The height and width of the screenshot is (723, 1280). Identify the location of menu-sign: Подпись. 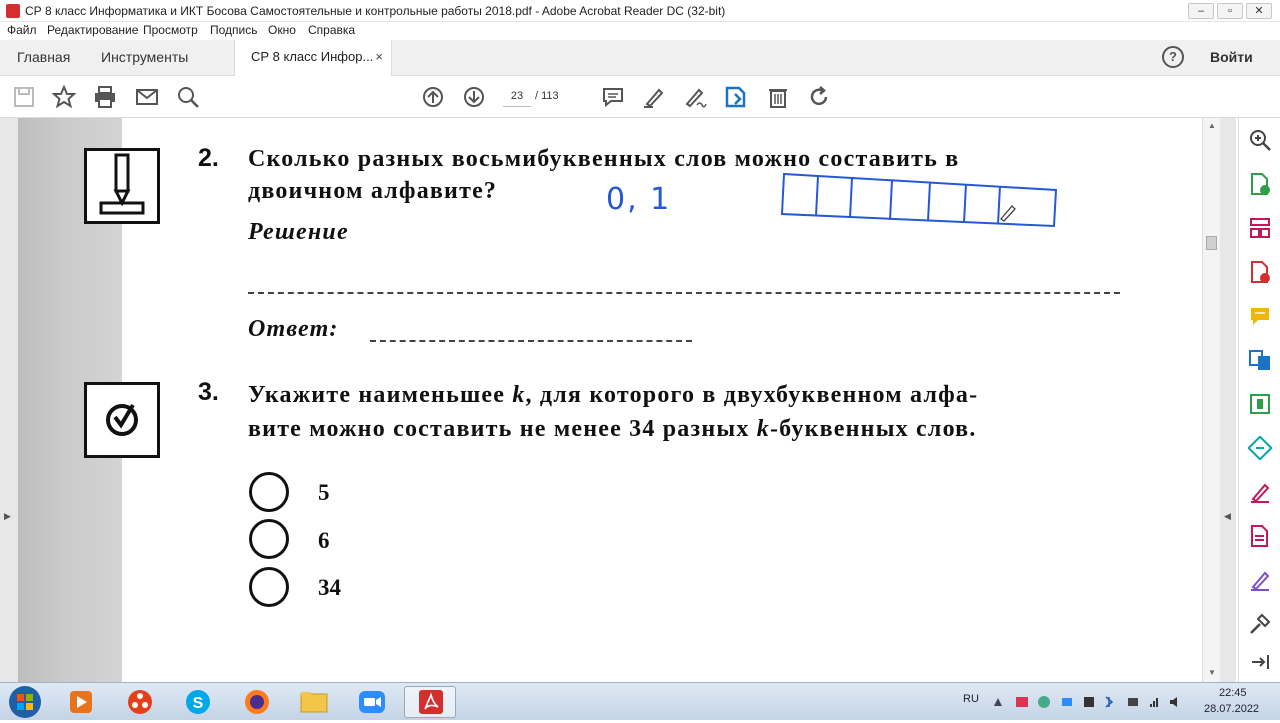
(234, 30).